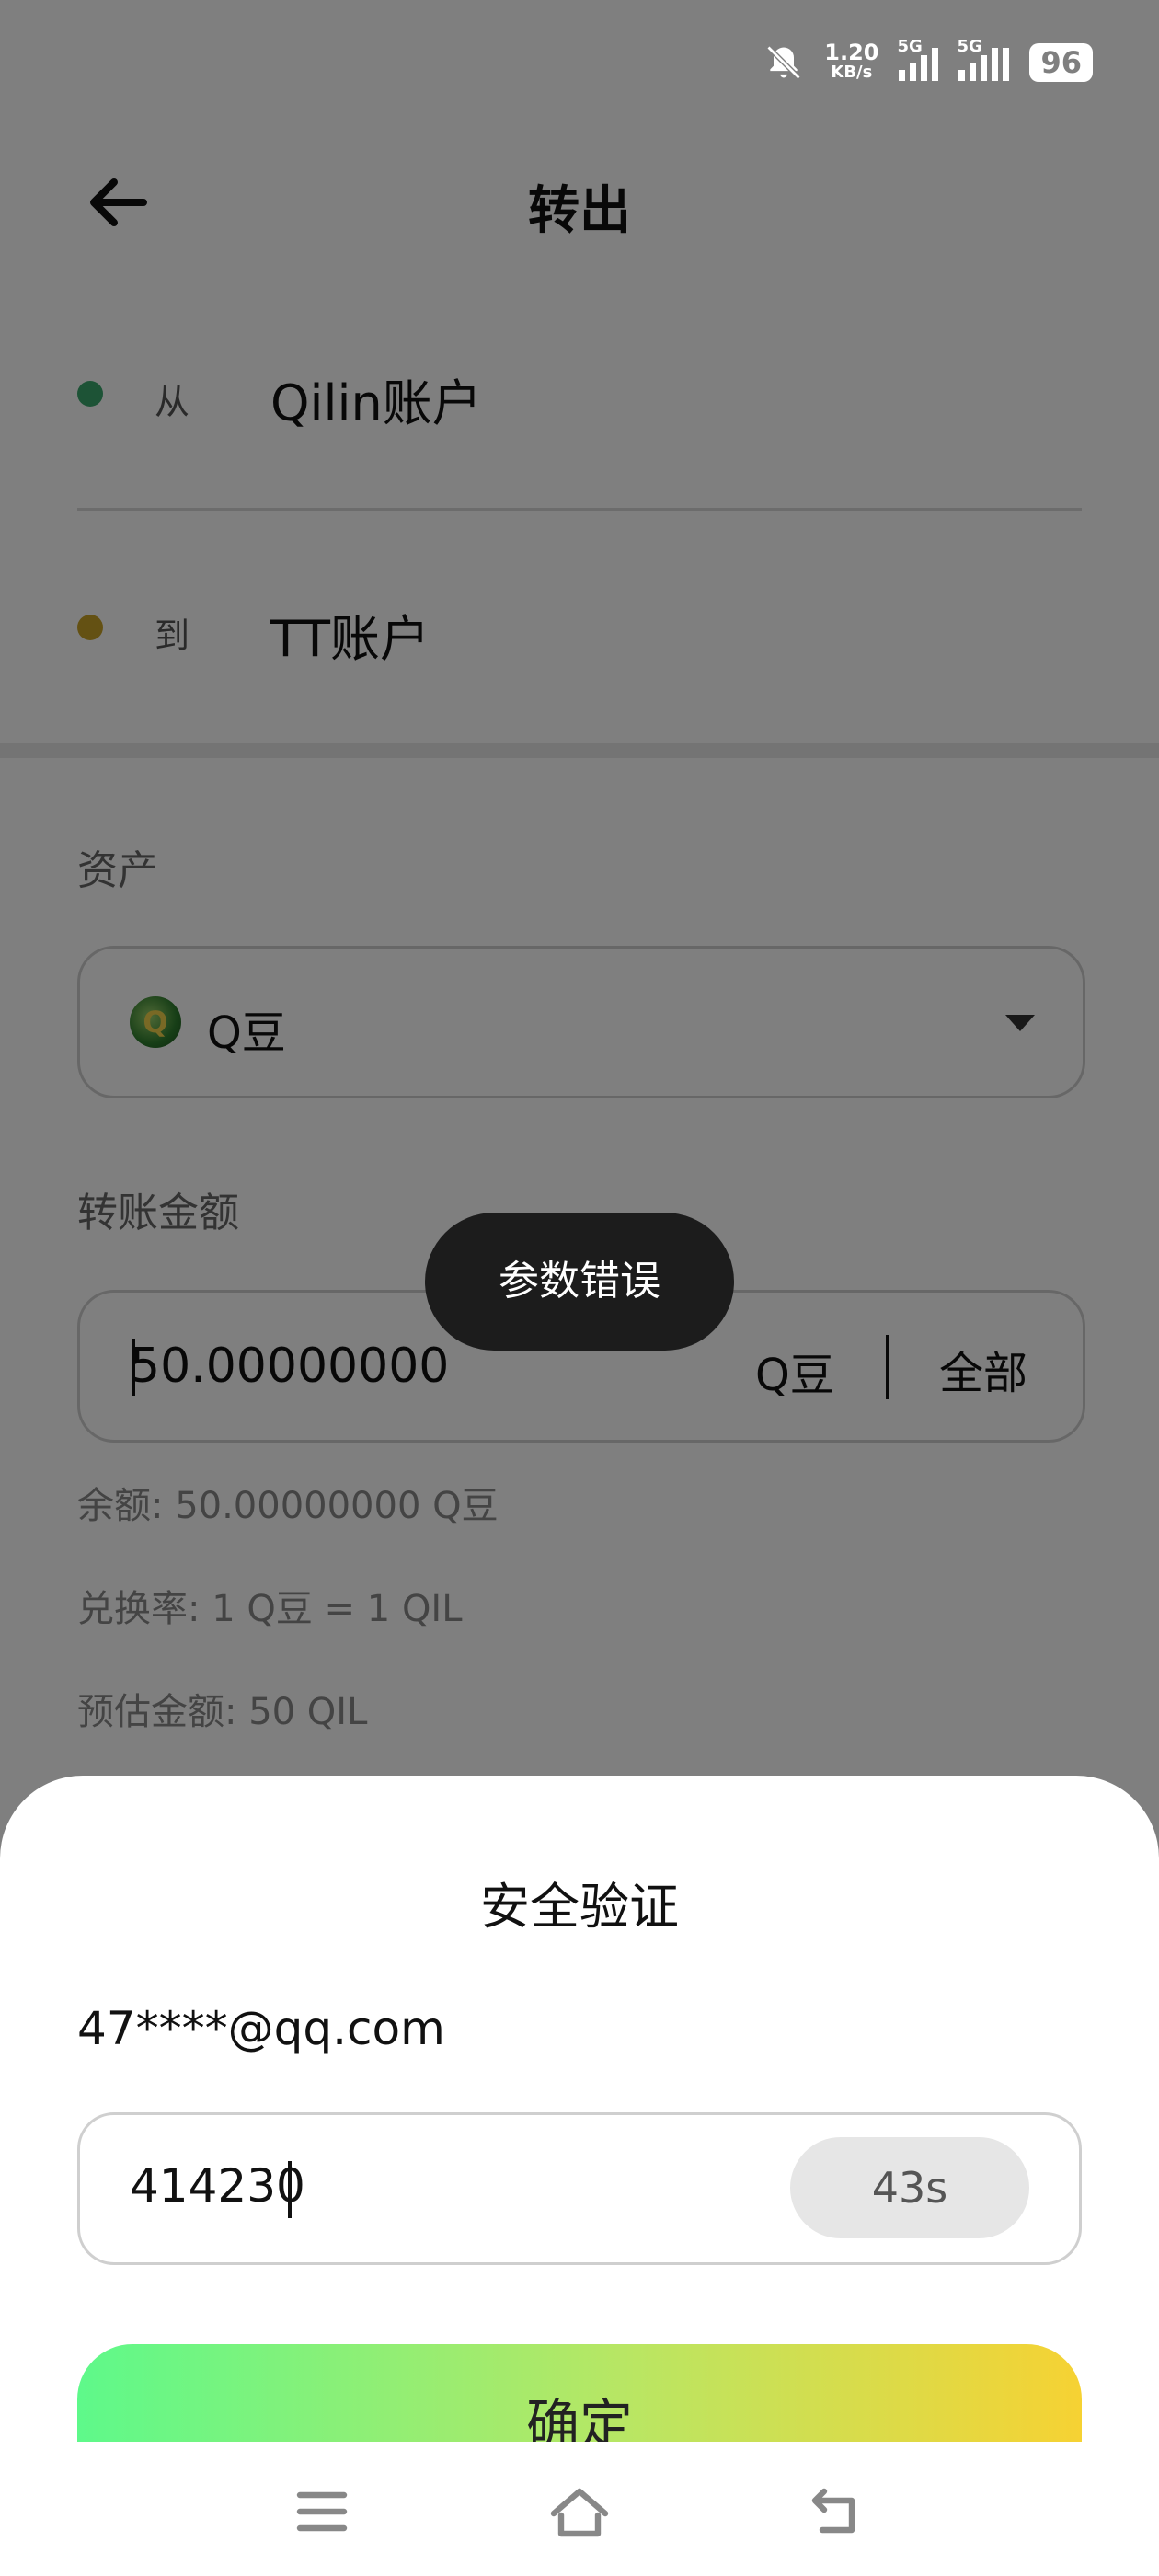  What do you see at coordinates (579, 1282) in the screenshot?
I see `error-toast: 参数错误` at bounding box center [579, 1282].